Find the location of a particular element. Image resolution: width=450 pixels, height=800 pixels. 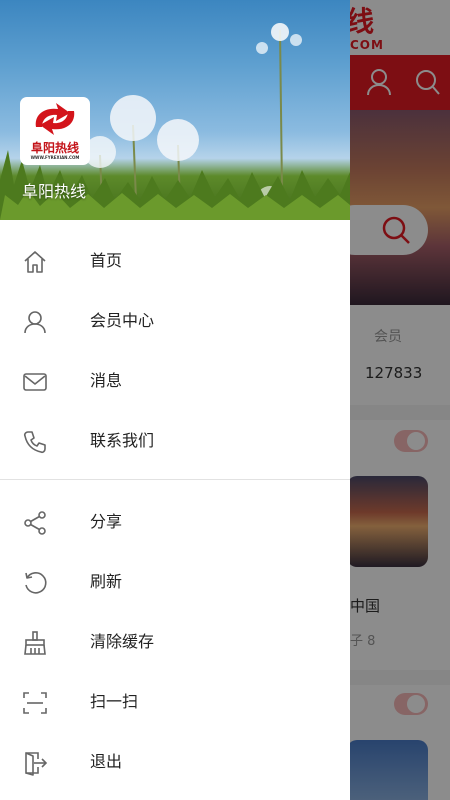

menu-item-clear-cache: 清除缓存 is located at coordinates (175, 642).